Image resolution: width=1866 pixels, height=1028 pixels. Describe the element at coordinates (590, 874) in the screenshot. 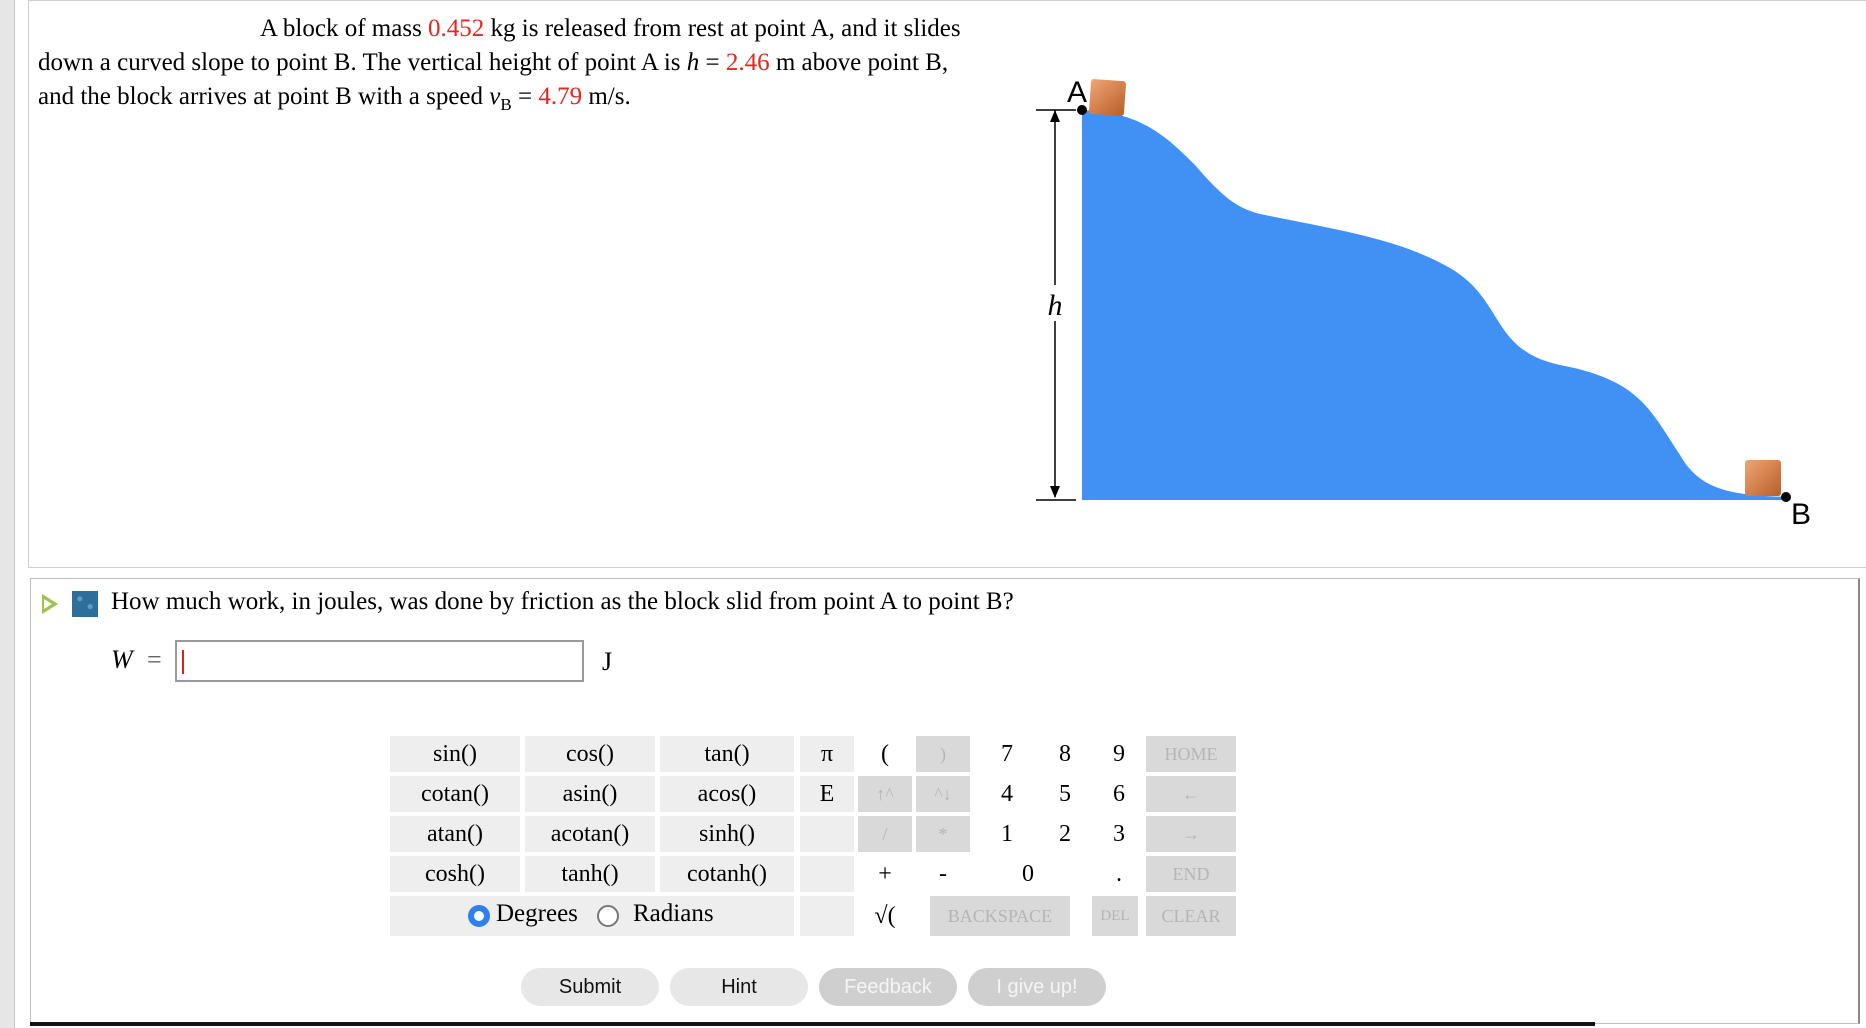

I see `key-tanh: tanh()` at that location.